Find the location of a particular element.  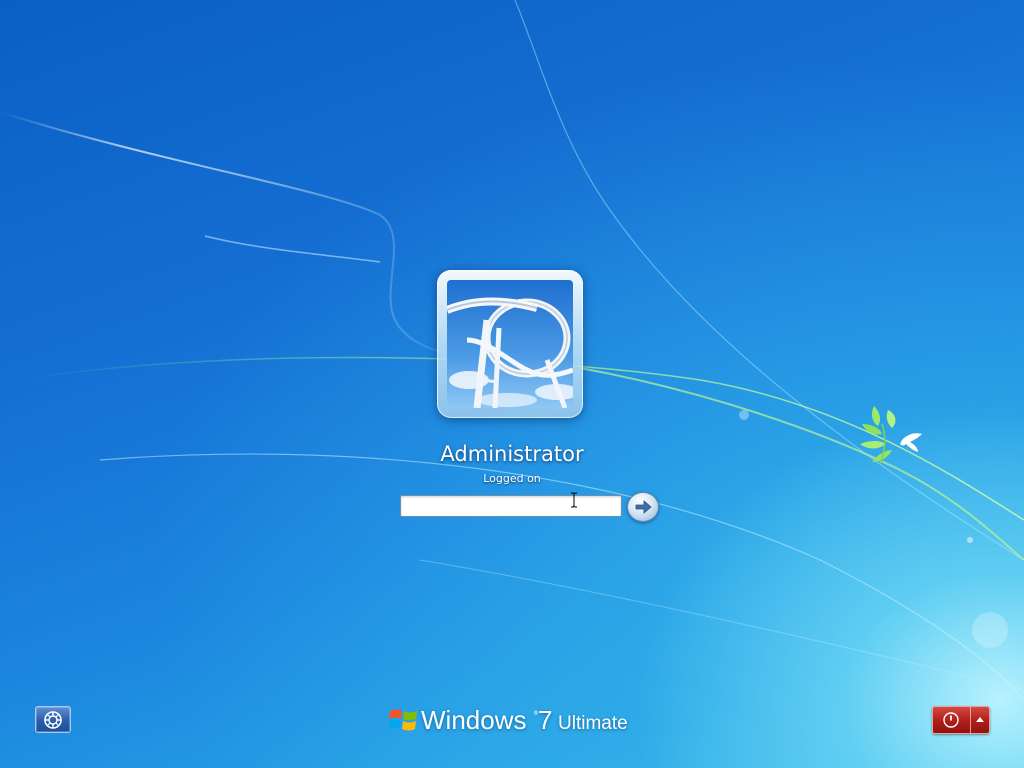

roller-coaster-picture is located at coordinates (510, 344).